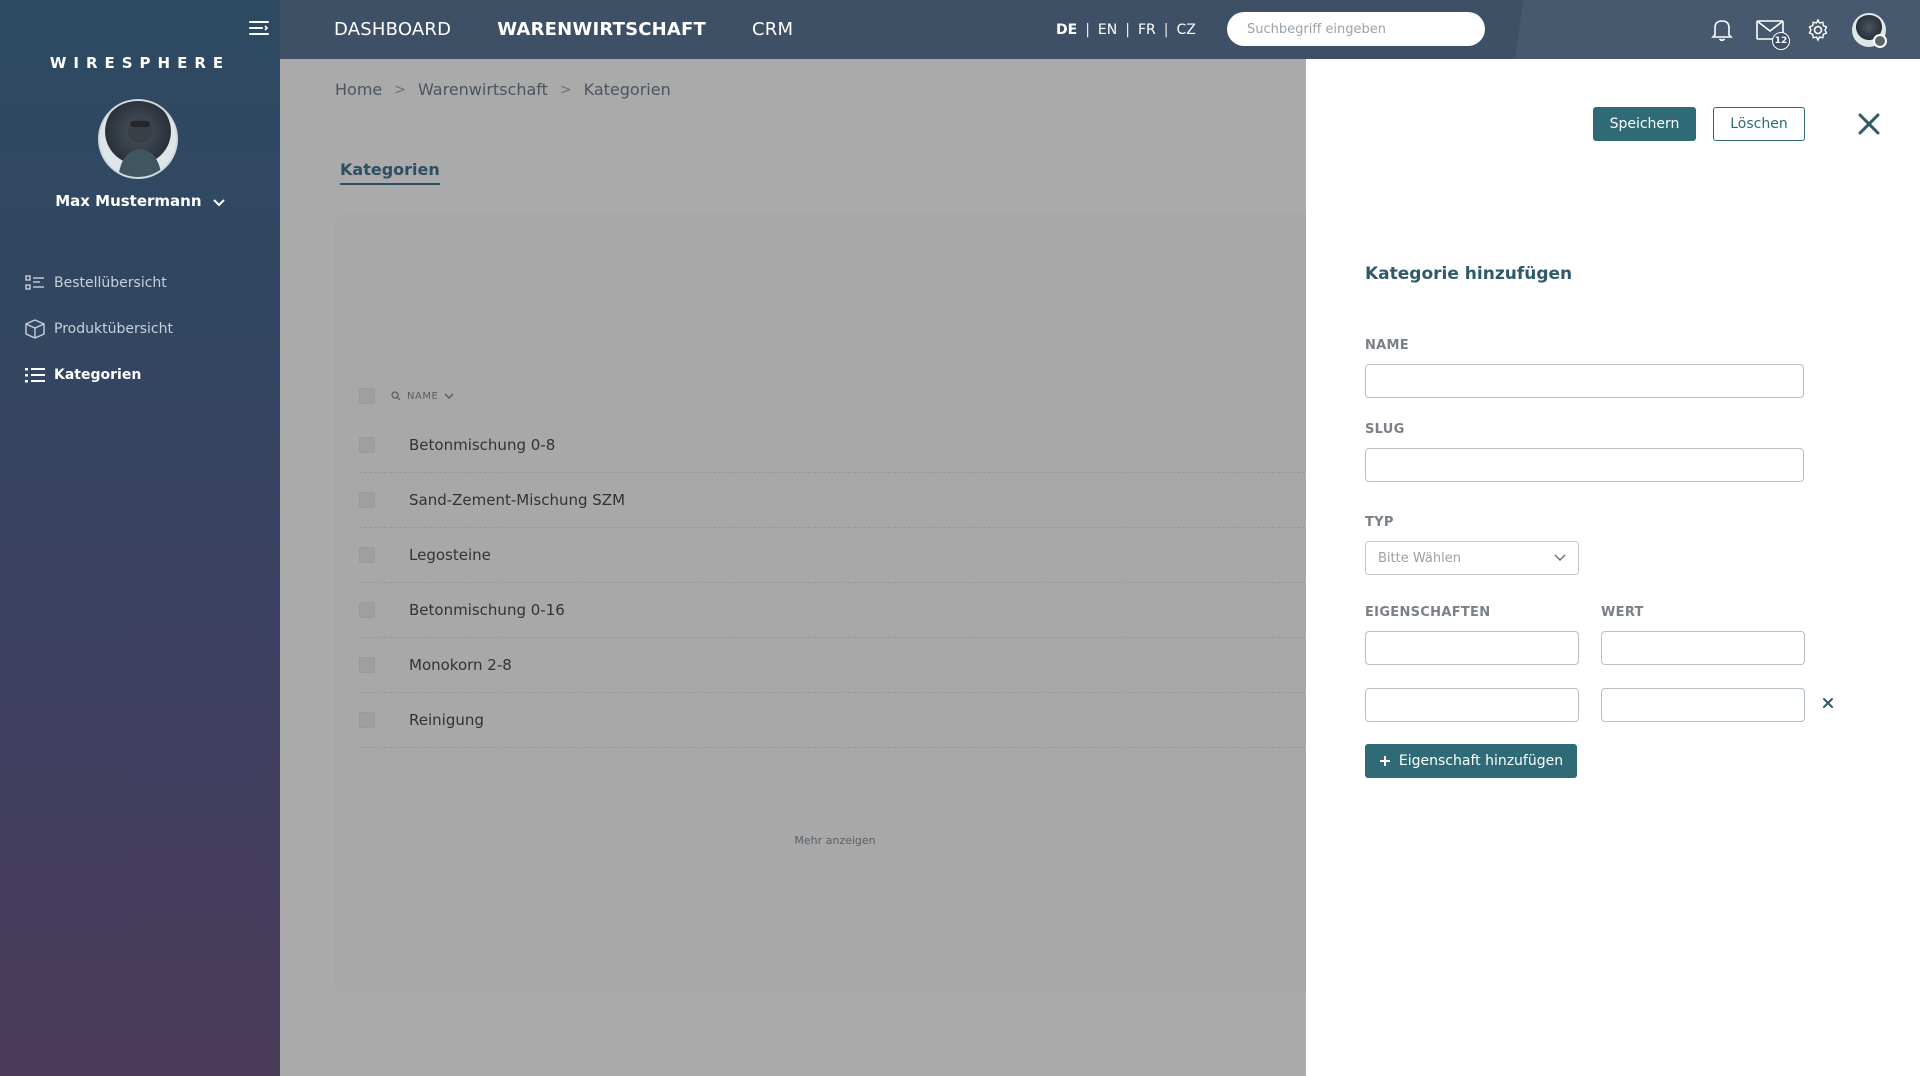 The width and height of the screenshot is (1920, 1076). What do you see at coordinates (1385, 429) in the screenshot?
I see `slug-label: SLUG` at bounding box center [1385, 429].